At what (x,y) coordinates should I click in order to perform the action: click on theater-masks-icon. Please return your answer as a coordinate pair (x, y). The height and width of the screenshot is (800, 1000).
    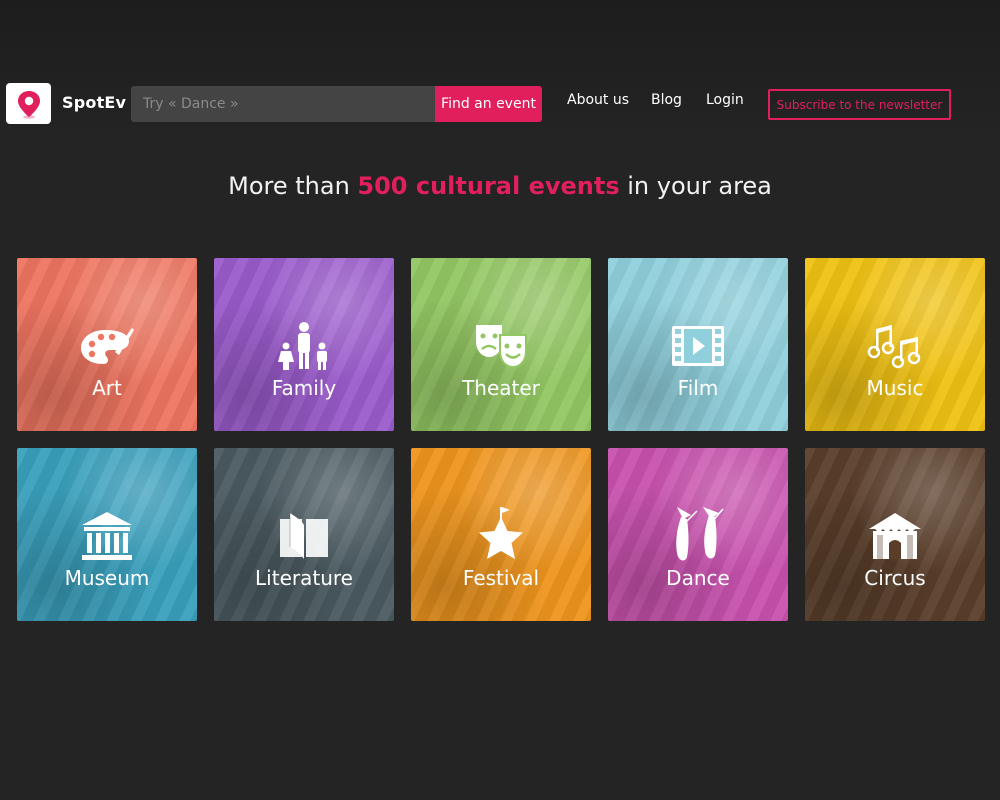
    Looking at the image, I should click on (501, 346).